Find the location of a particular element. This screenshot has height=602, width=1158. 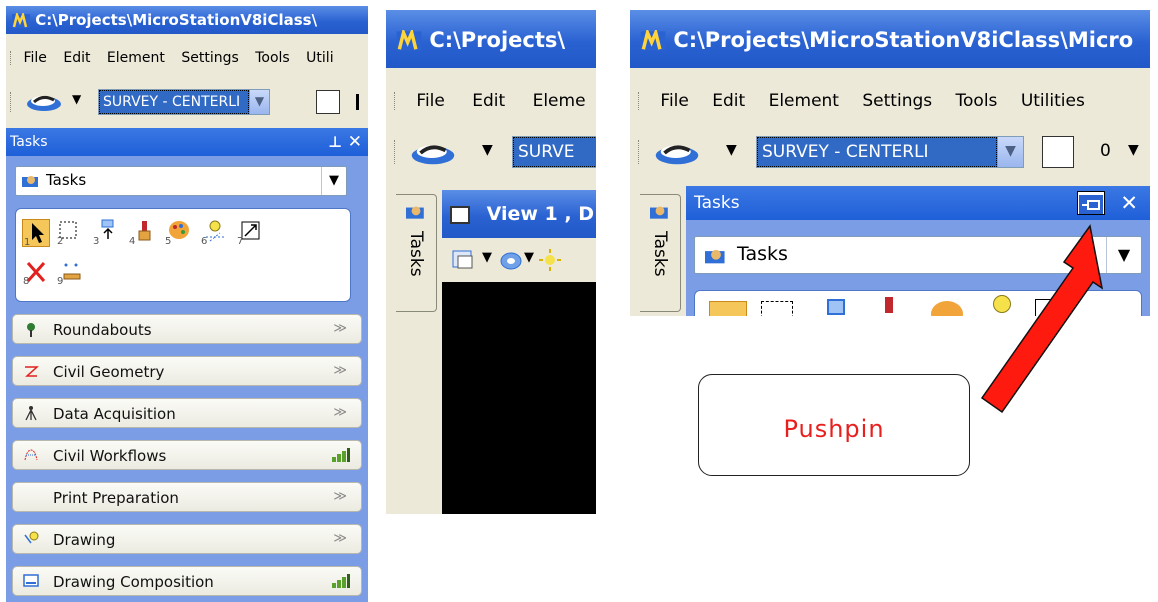

callout-arrow is located at coordinates (1042, 319).